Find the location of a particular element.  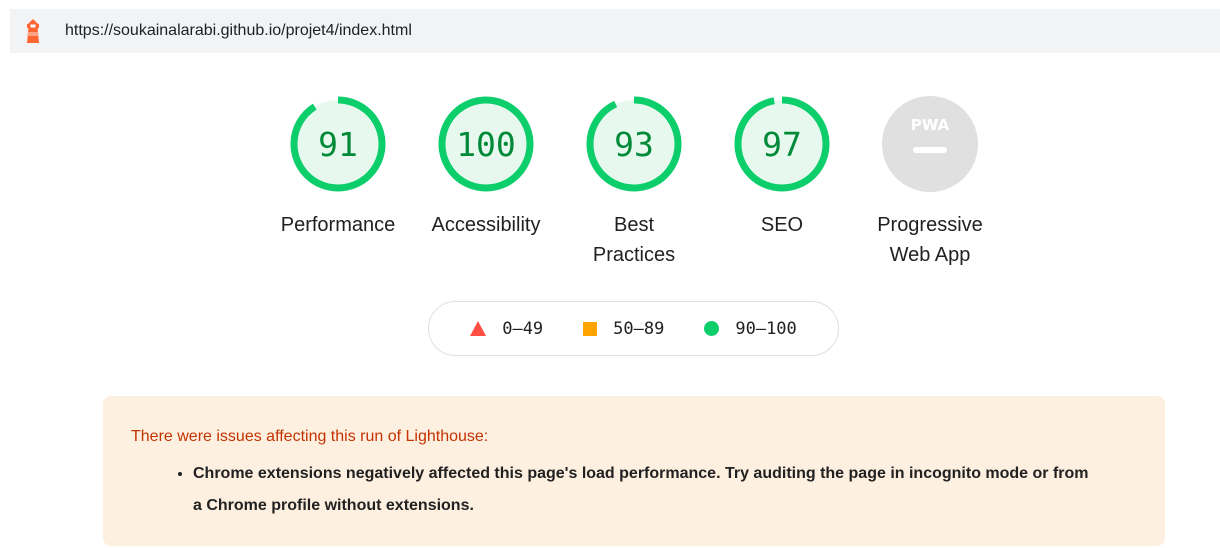

gauge-label-line: Web App is located at coordinates (930, 255).